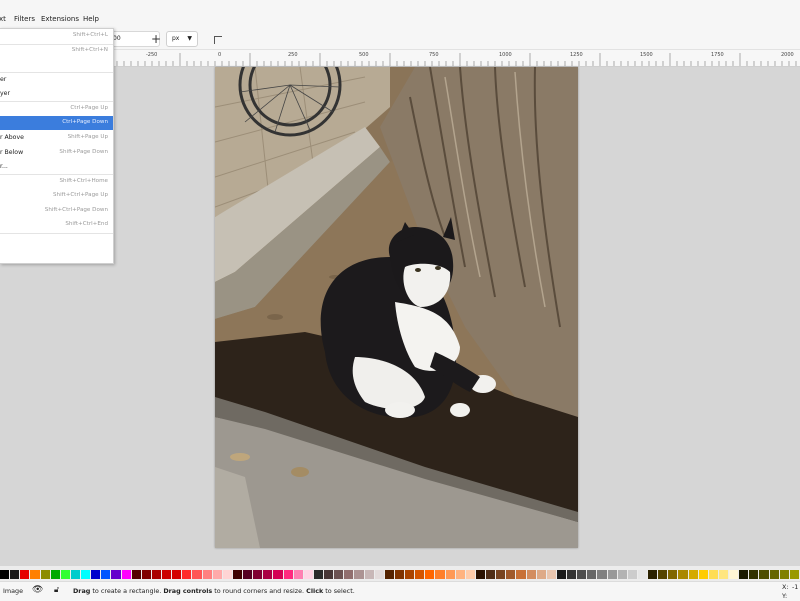 This screenshot has height=601, width=800. Describe the element at coordinates (56, 211) in the screenshot. I see `menu-item-lower-layer: Shift+Ctrl+Page Down` at that location.